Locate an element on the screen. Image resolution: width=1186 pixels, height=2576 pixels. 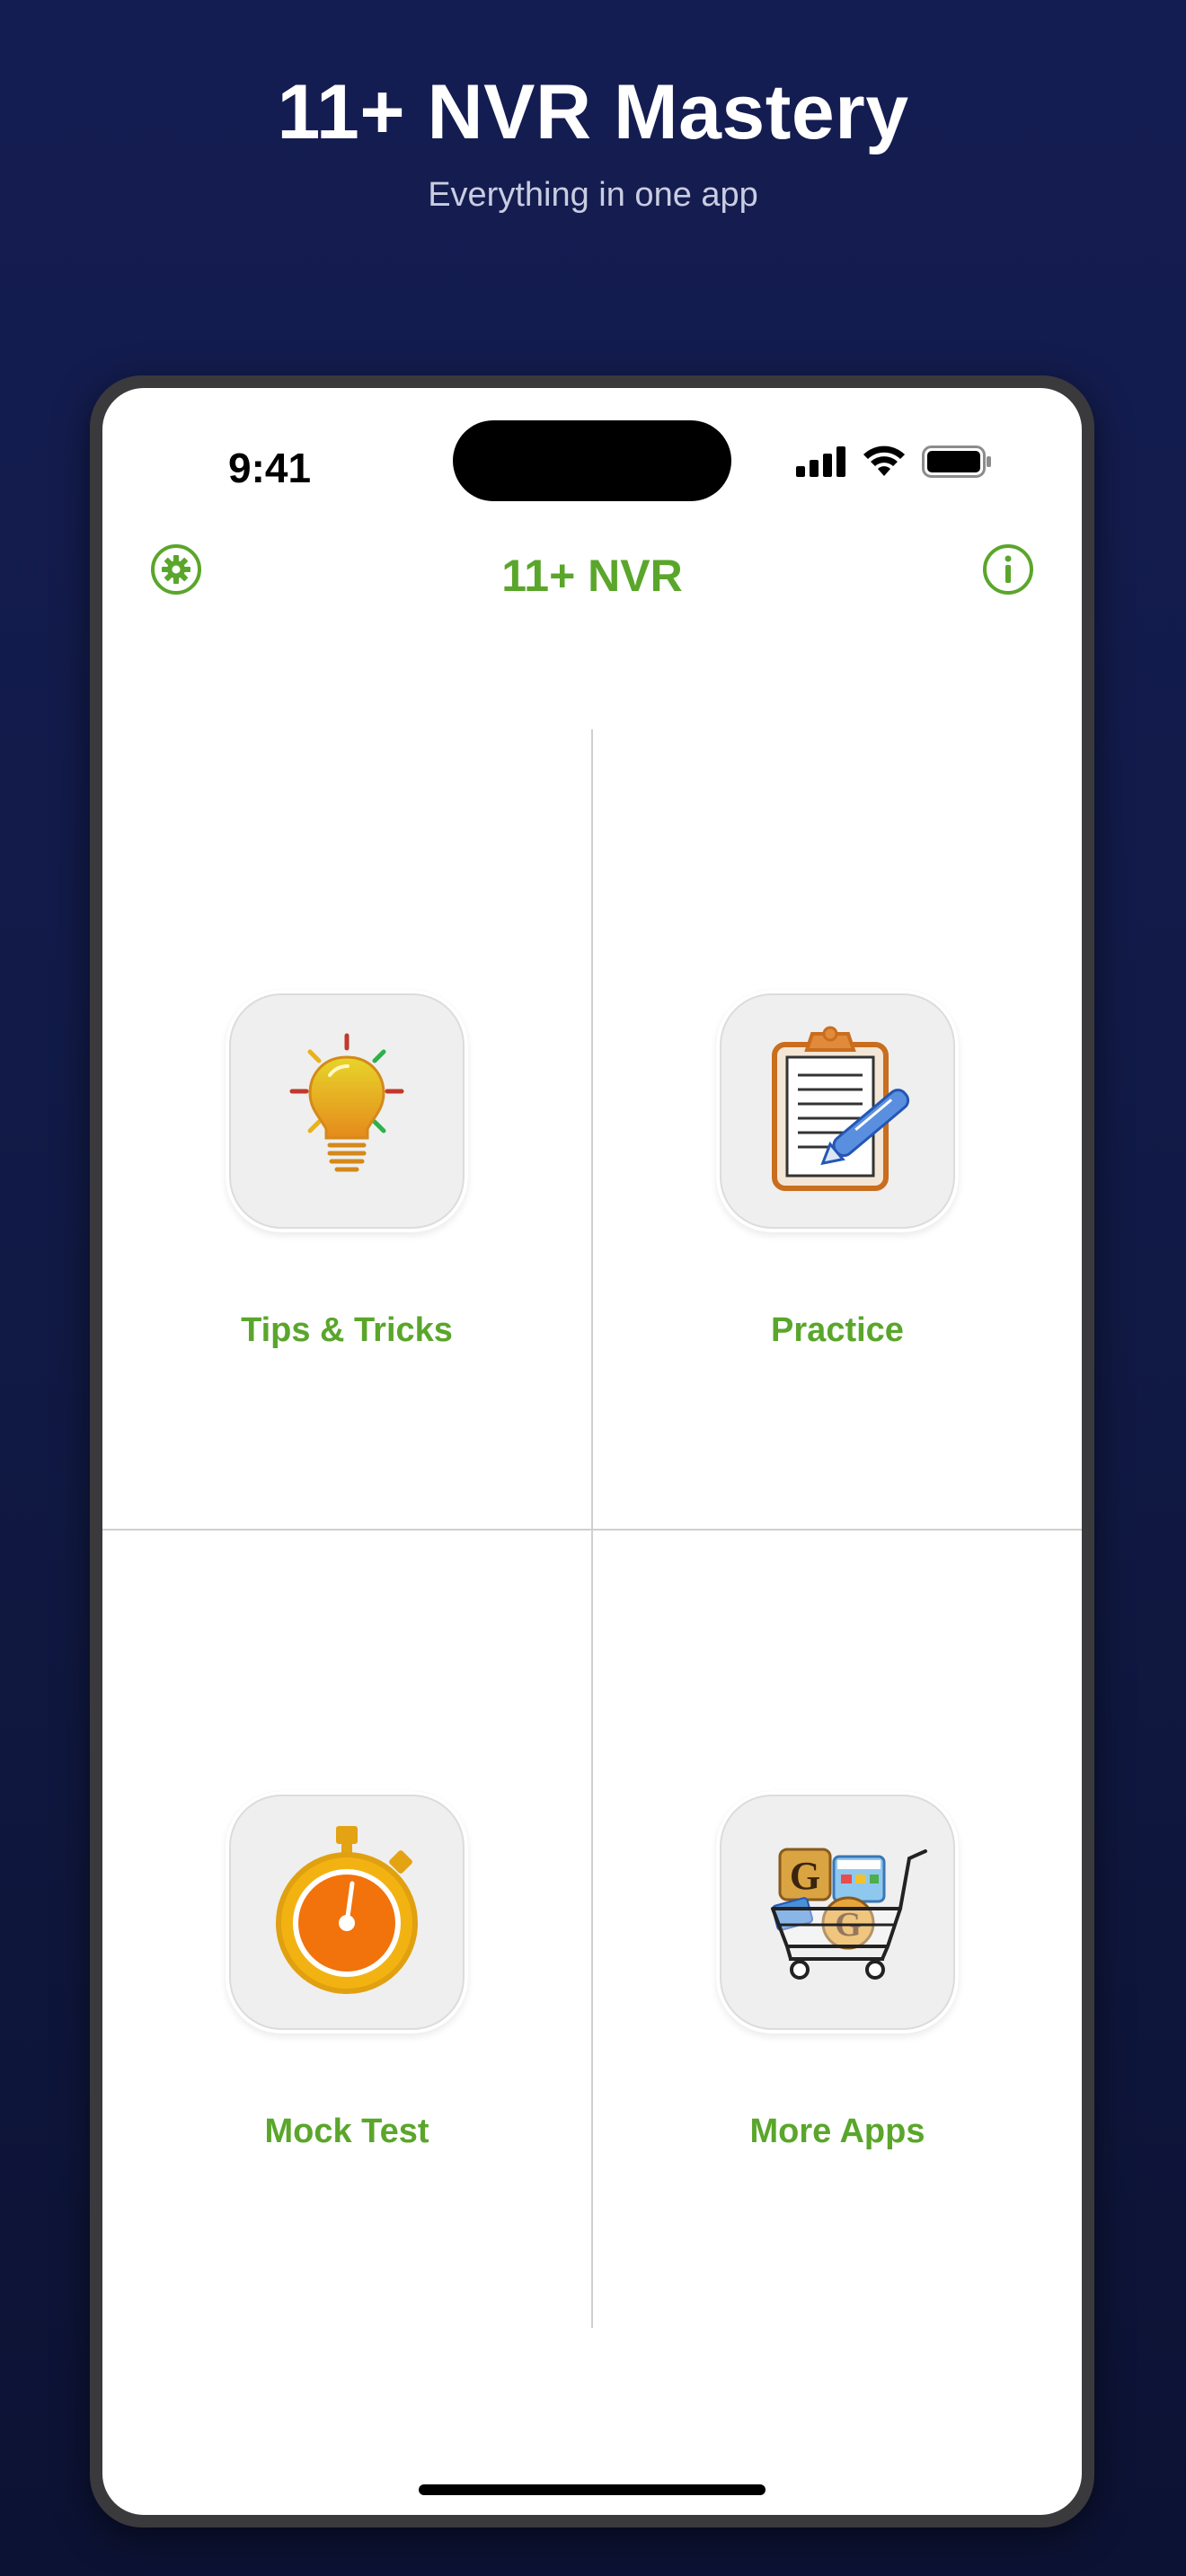
home-indicator is located at coordinates (592, 2489).